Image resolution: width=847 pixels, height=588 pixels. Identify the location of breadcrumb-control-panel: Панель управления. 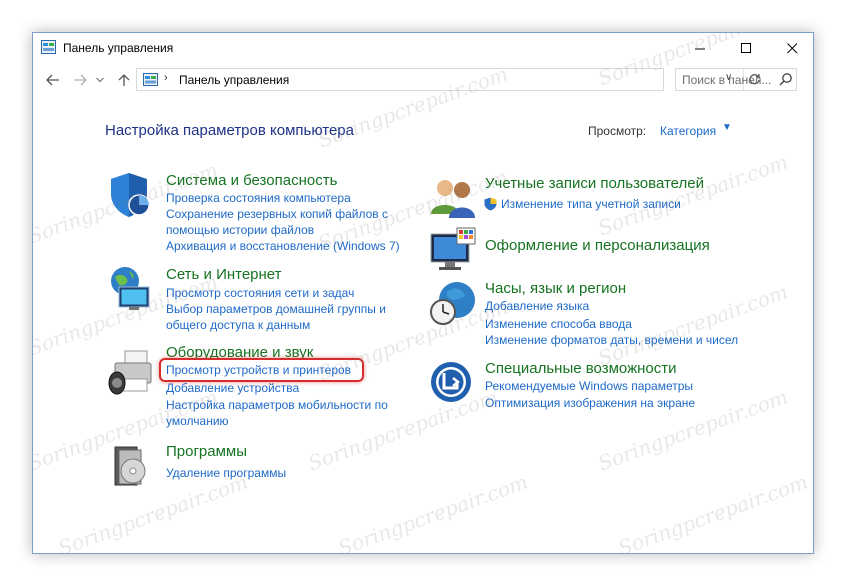
(234, 80).